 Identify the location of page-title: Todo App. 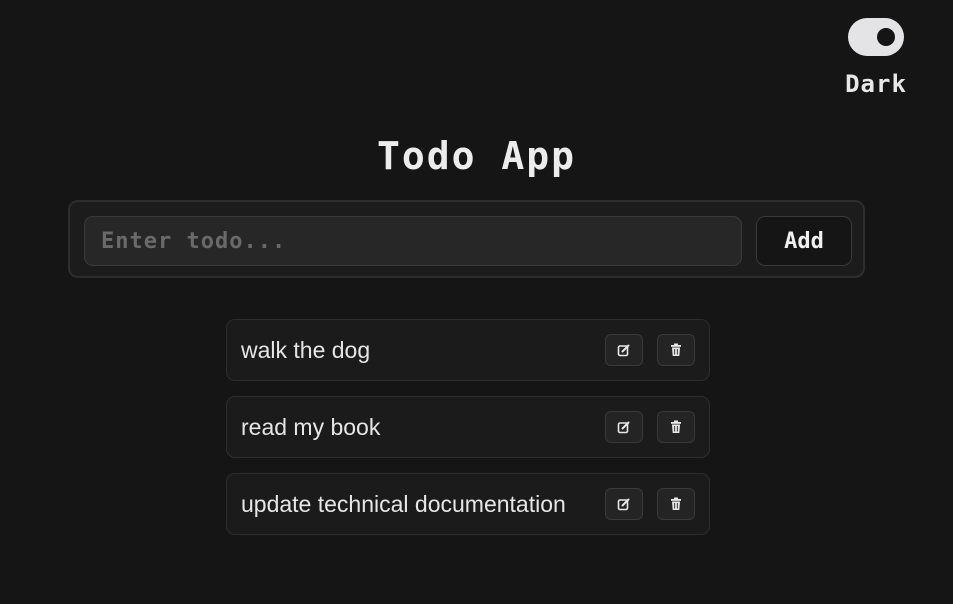
(476, 156).